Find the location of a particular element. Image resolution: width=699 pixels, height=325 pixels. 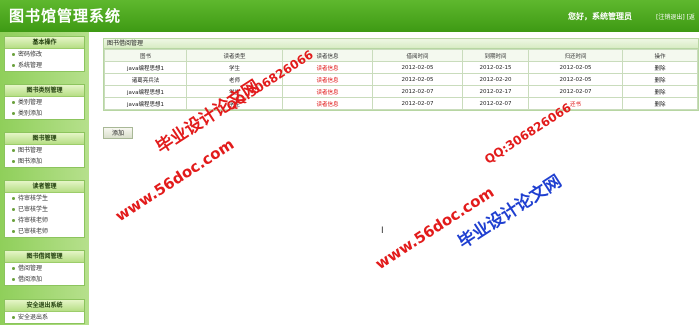

due-date-cell: 2012-02-07 is located at coordinates (495, 103).